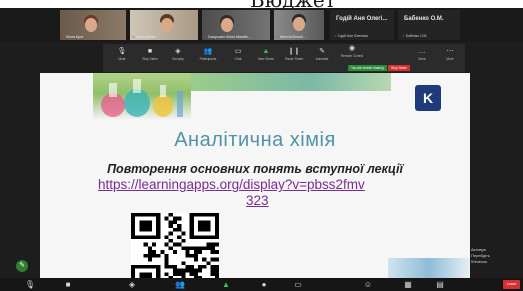 This screenshot has width=523, height=291. Describe the element at coordinates (352, 48) in the screenshot. I see `remote-control-icon: ◉` at that location.